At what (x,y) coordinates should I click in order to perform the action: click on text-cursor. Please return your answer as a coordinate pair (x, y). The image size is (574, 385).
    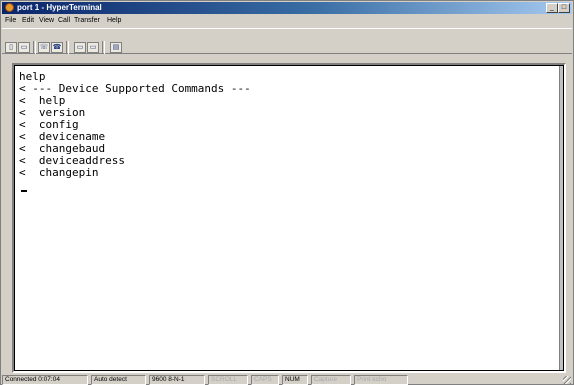
    Looking at the image, I should click on (24, 191).